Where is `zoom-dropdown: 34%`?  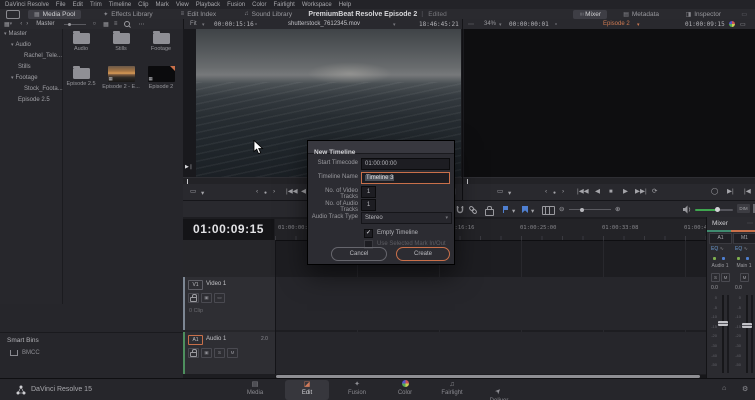 zoom-dropdown: 34% is located at coordinates (490, 24).